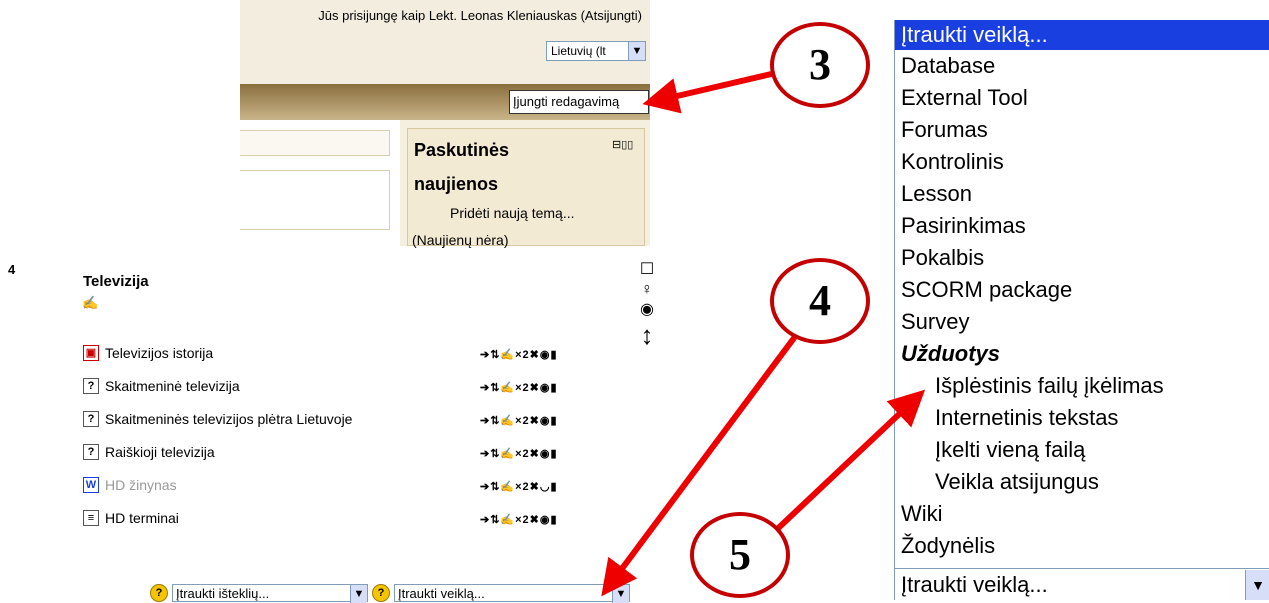 This screenshot has height=603, width=1269. I want to click on callout-5: 5, so click(740, 555).